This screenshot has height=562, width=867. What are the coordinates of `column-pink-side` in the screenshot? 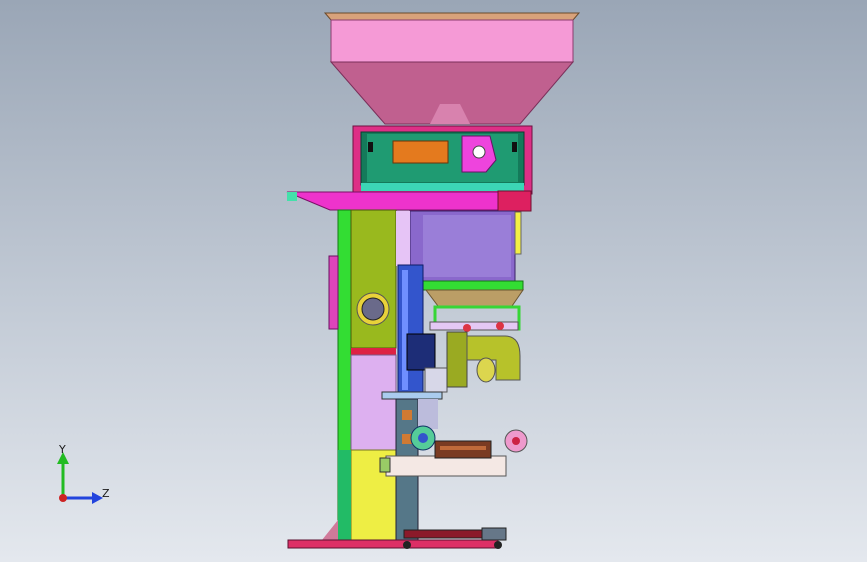 It's located at (333, 292).